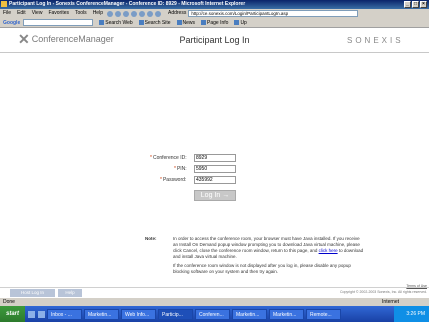 This screenshot has width=429, height=322. What do you see at coordinates (32, 293) in the screenshot?
I see `host-login-button: Host Log In` at bounding box center [32, 293].